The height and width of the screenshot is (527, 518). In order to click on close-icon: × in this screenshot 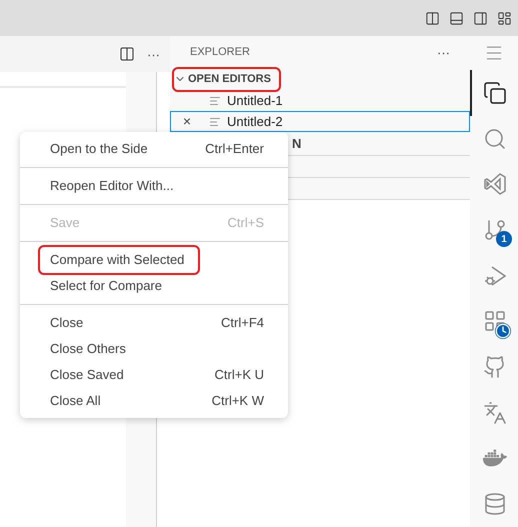, I will do `click(186, 121)`.